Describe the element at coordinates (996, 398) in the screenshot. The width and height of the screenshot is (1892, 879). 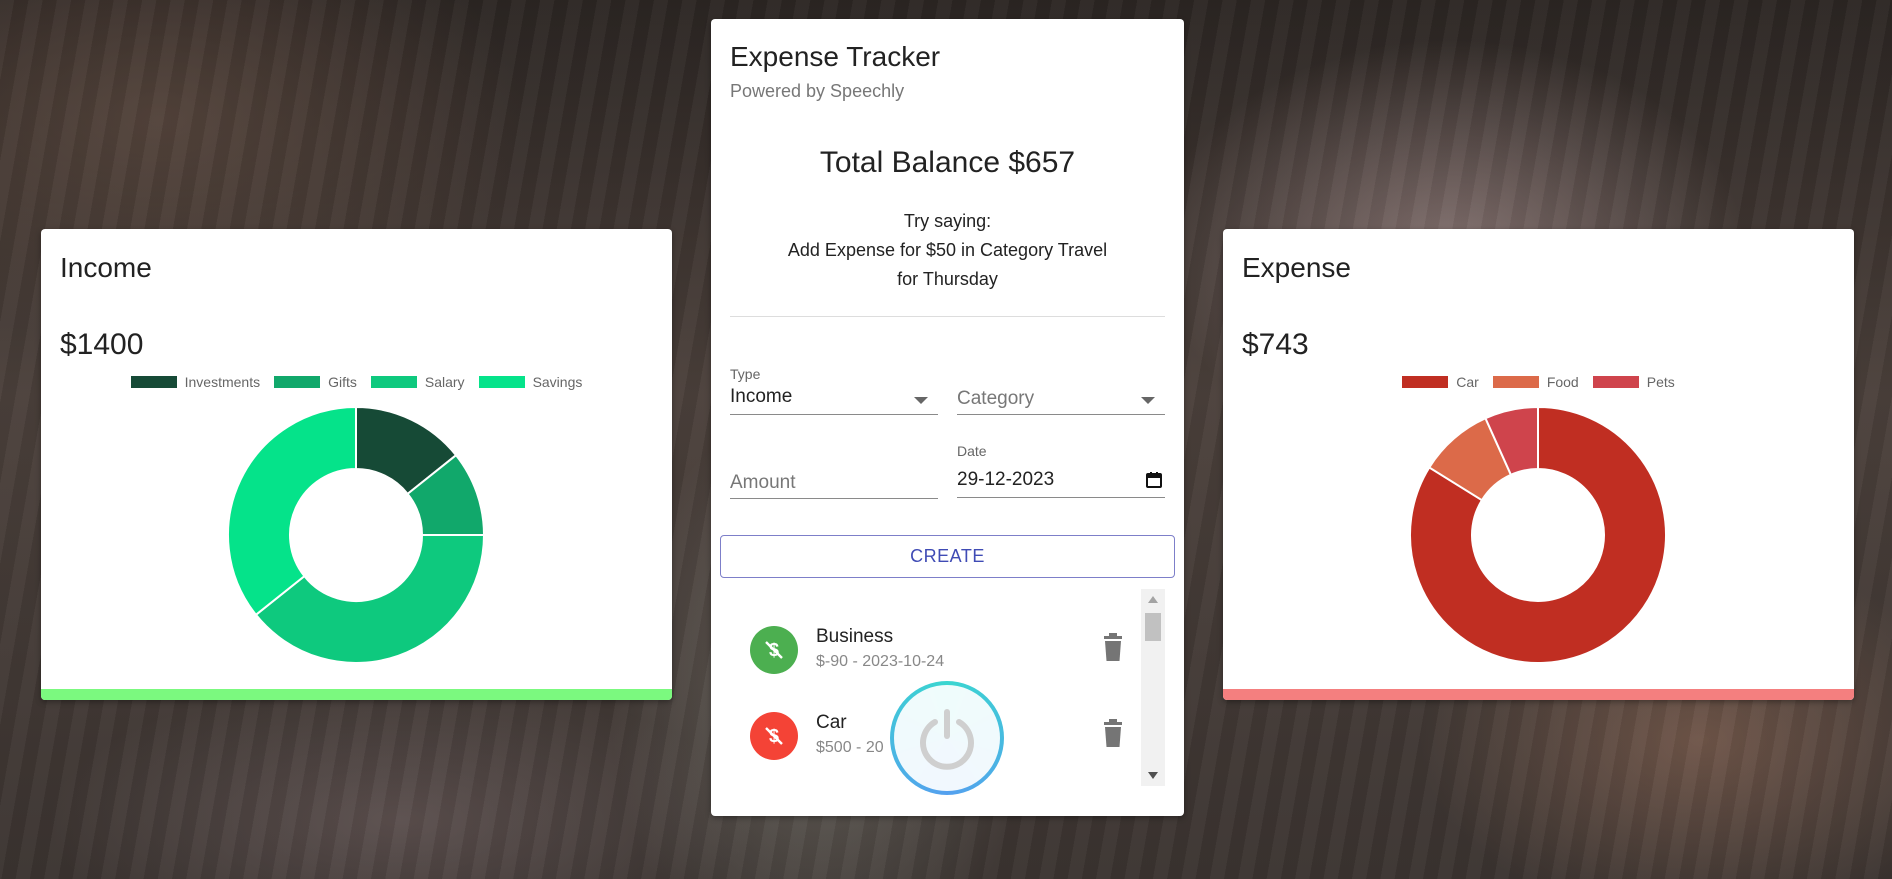
I see `category-placeholder: Category` at that location.